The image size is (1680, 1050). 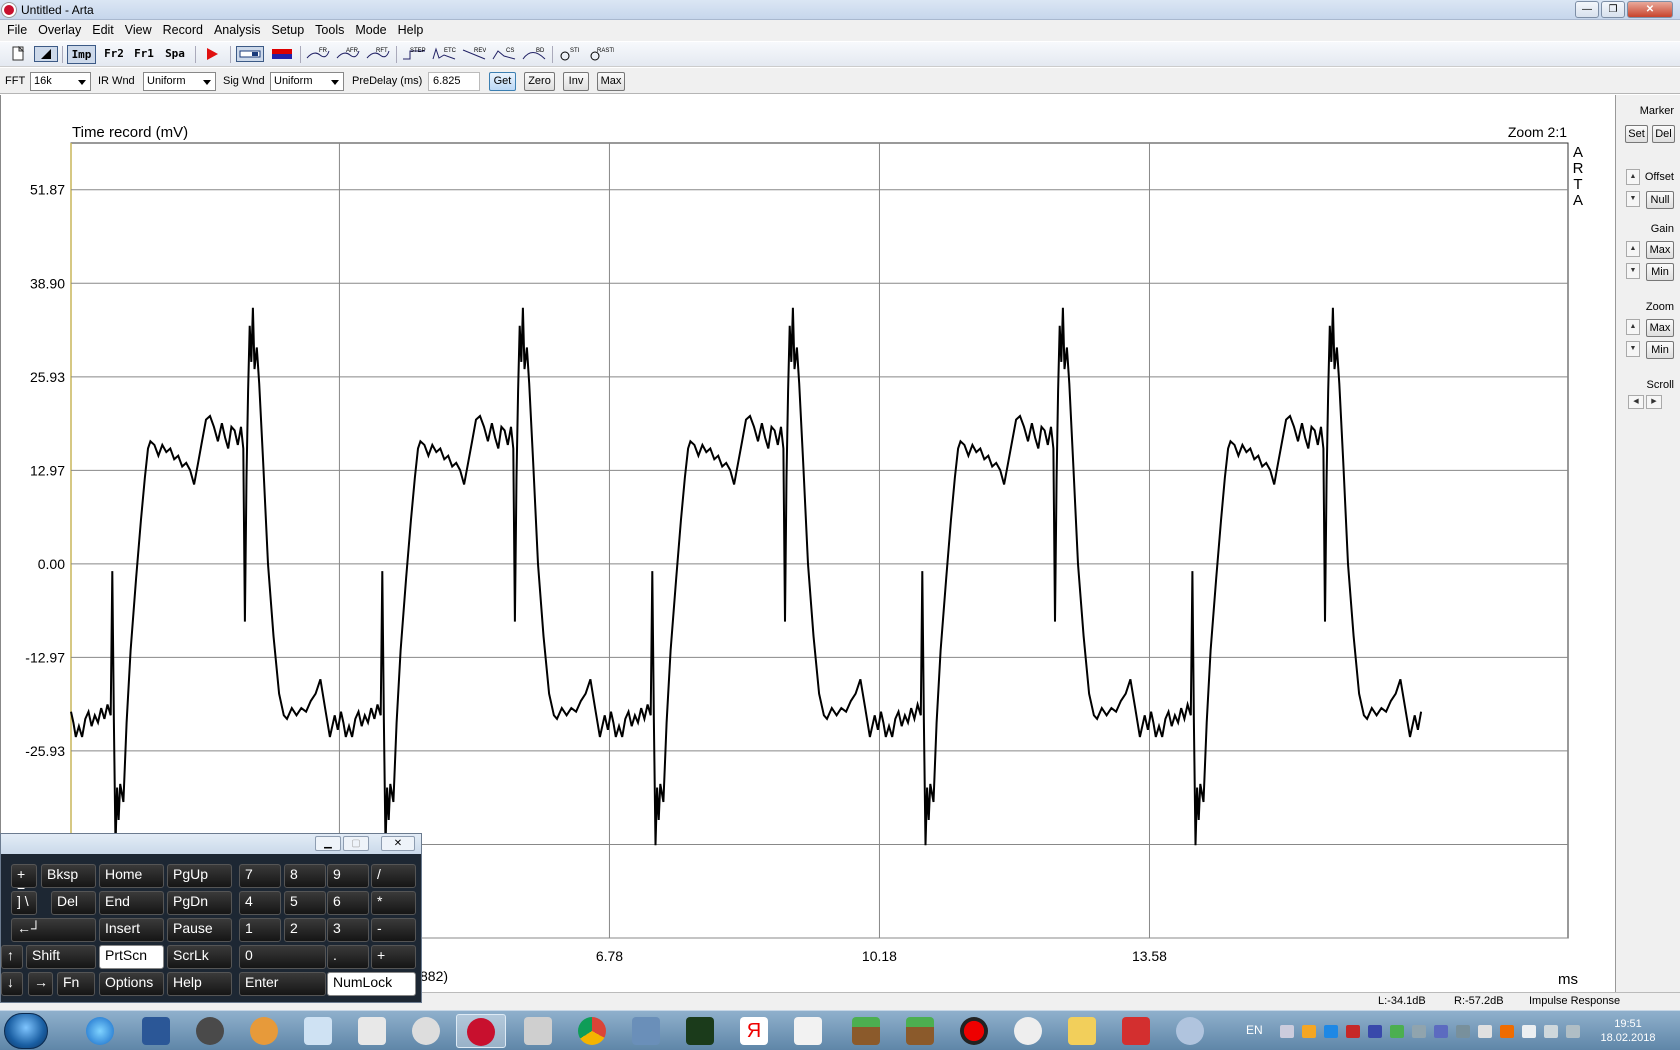 I want to click on menu-tools: Tools, so click(x=328, y=28).